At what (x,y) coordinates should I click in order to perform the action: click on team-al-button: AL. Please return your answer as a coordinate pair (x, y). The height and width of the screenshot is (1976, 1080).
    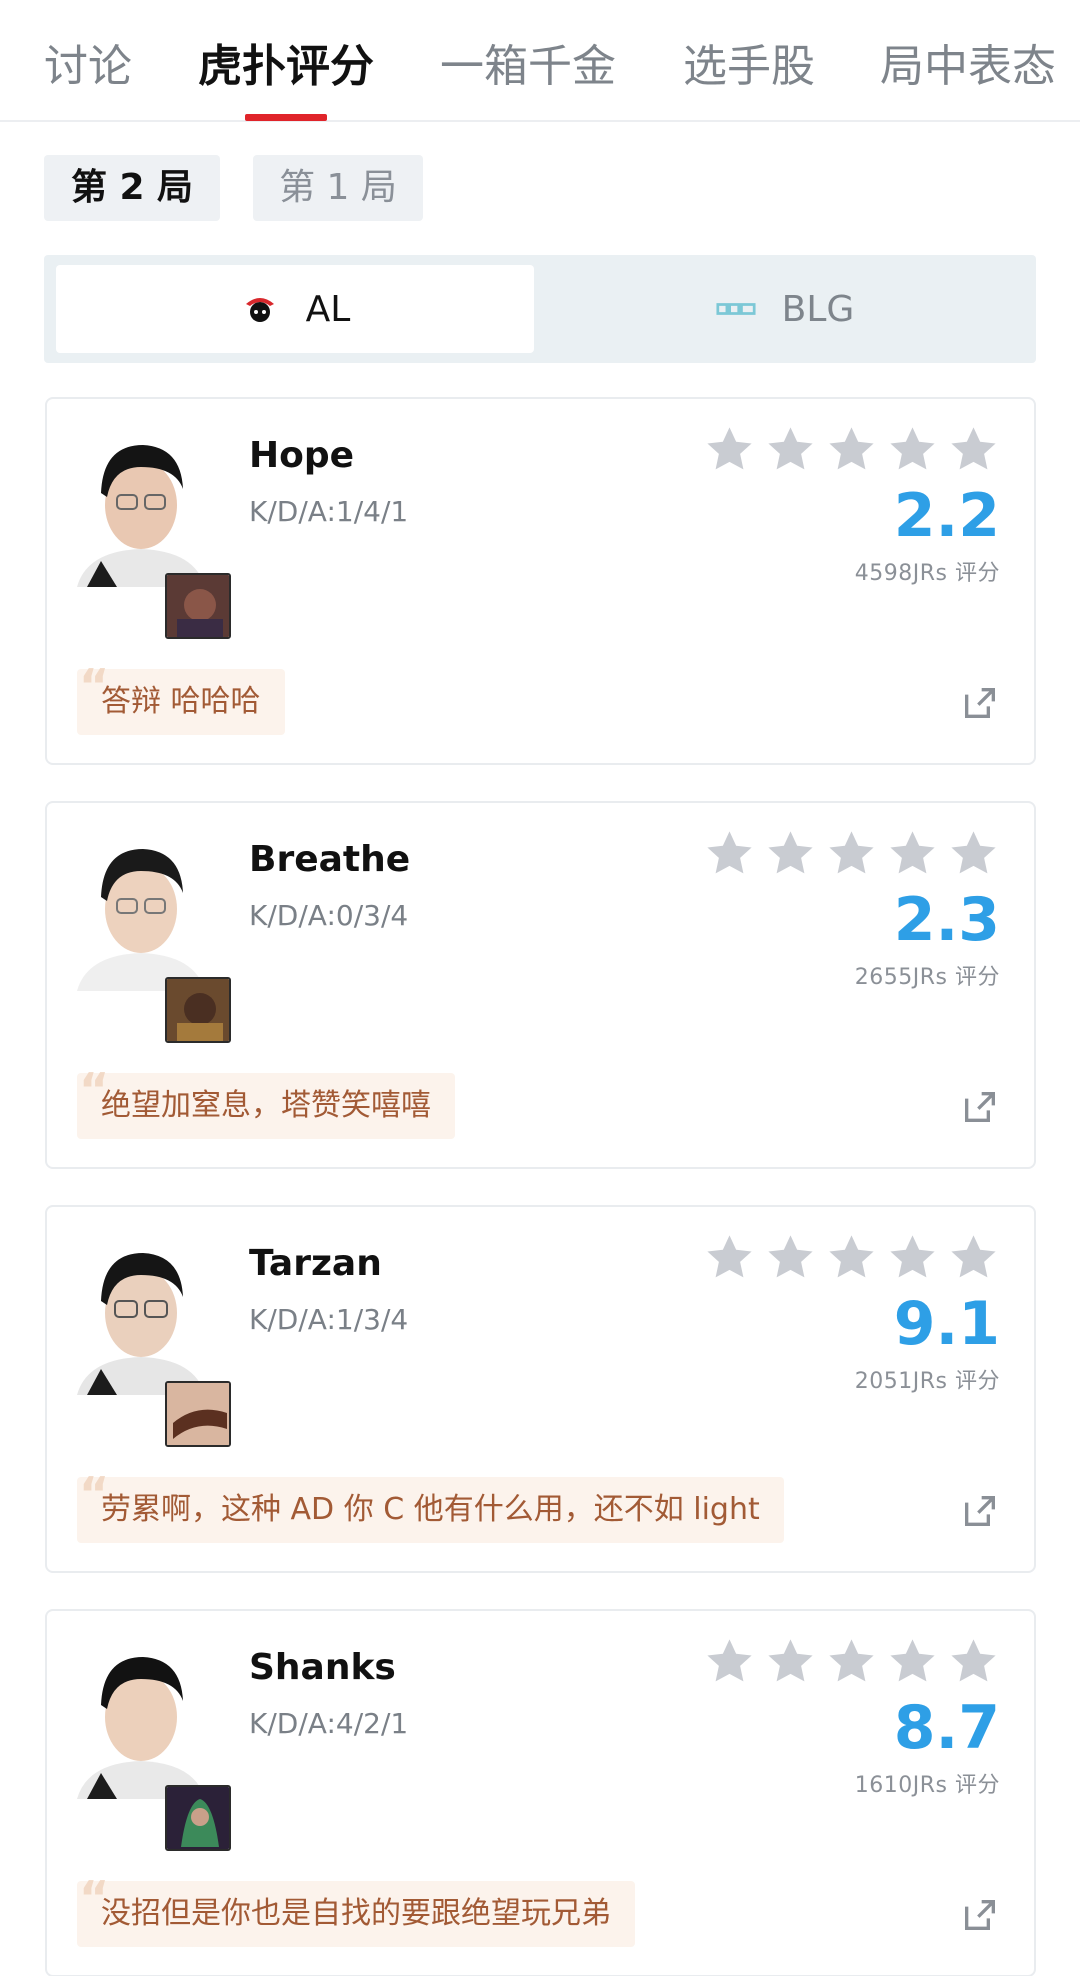
    Looking at the image, I should click on (295, 309).